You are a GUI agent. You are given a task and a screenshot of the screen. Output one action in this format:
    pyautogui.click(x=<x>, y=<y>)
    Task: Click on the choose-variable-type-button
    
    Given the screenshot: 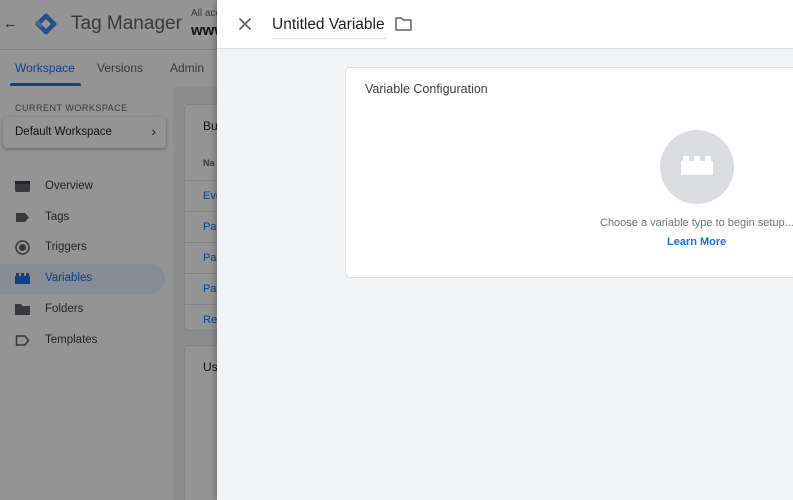 What is the action you would take?
    pyautogui.click(x=697, y=167)
    